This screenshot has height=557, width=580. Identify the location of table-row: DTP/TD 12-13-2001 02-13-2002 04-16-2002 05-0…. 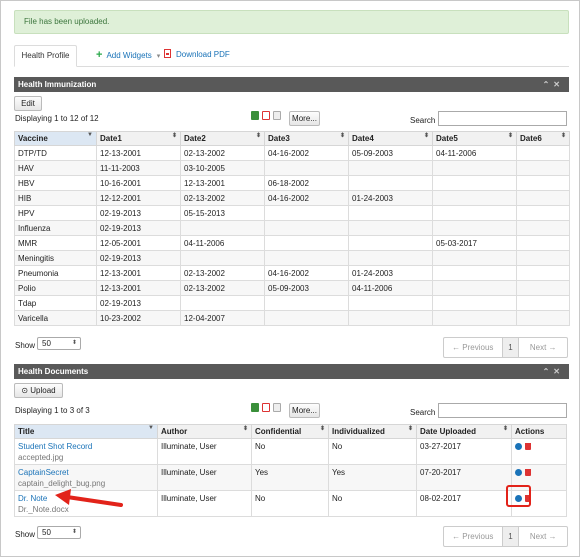
(292, 153).